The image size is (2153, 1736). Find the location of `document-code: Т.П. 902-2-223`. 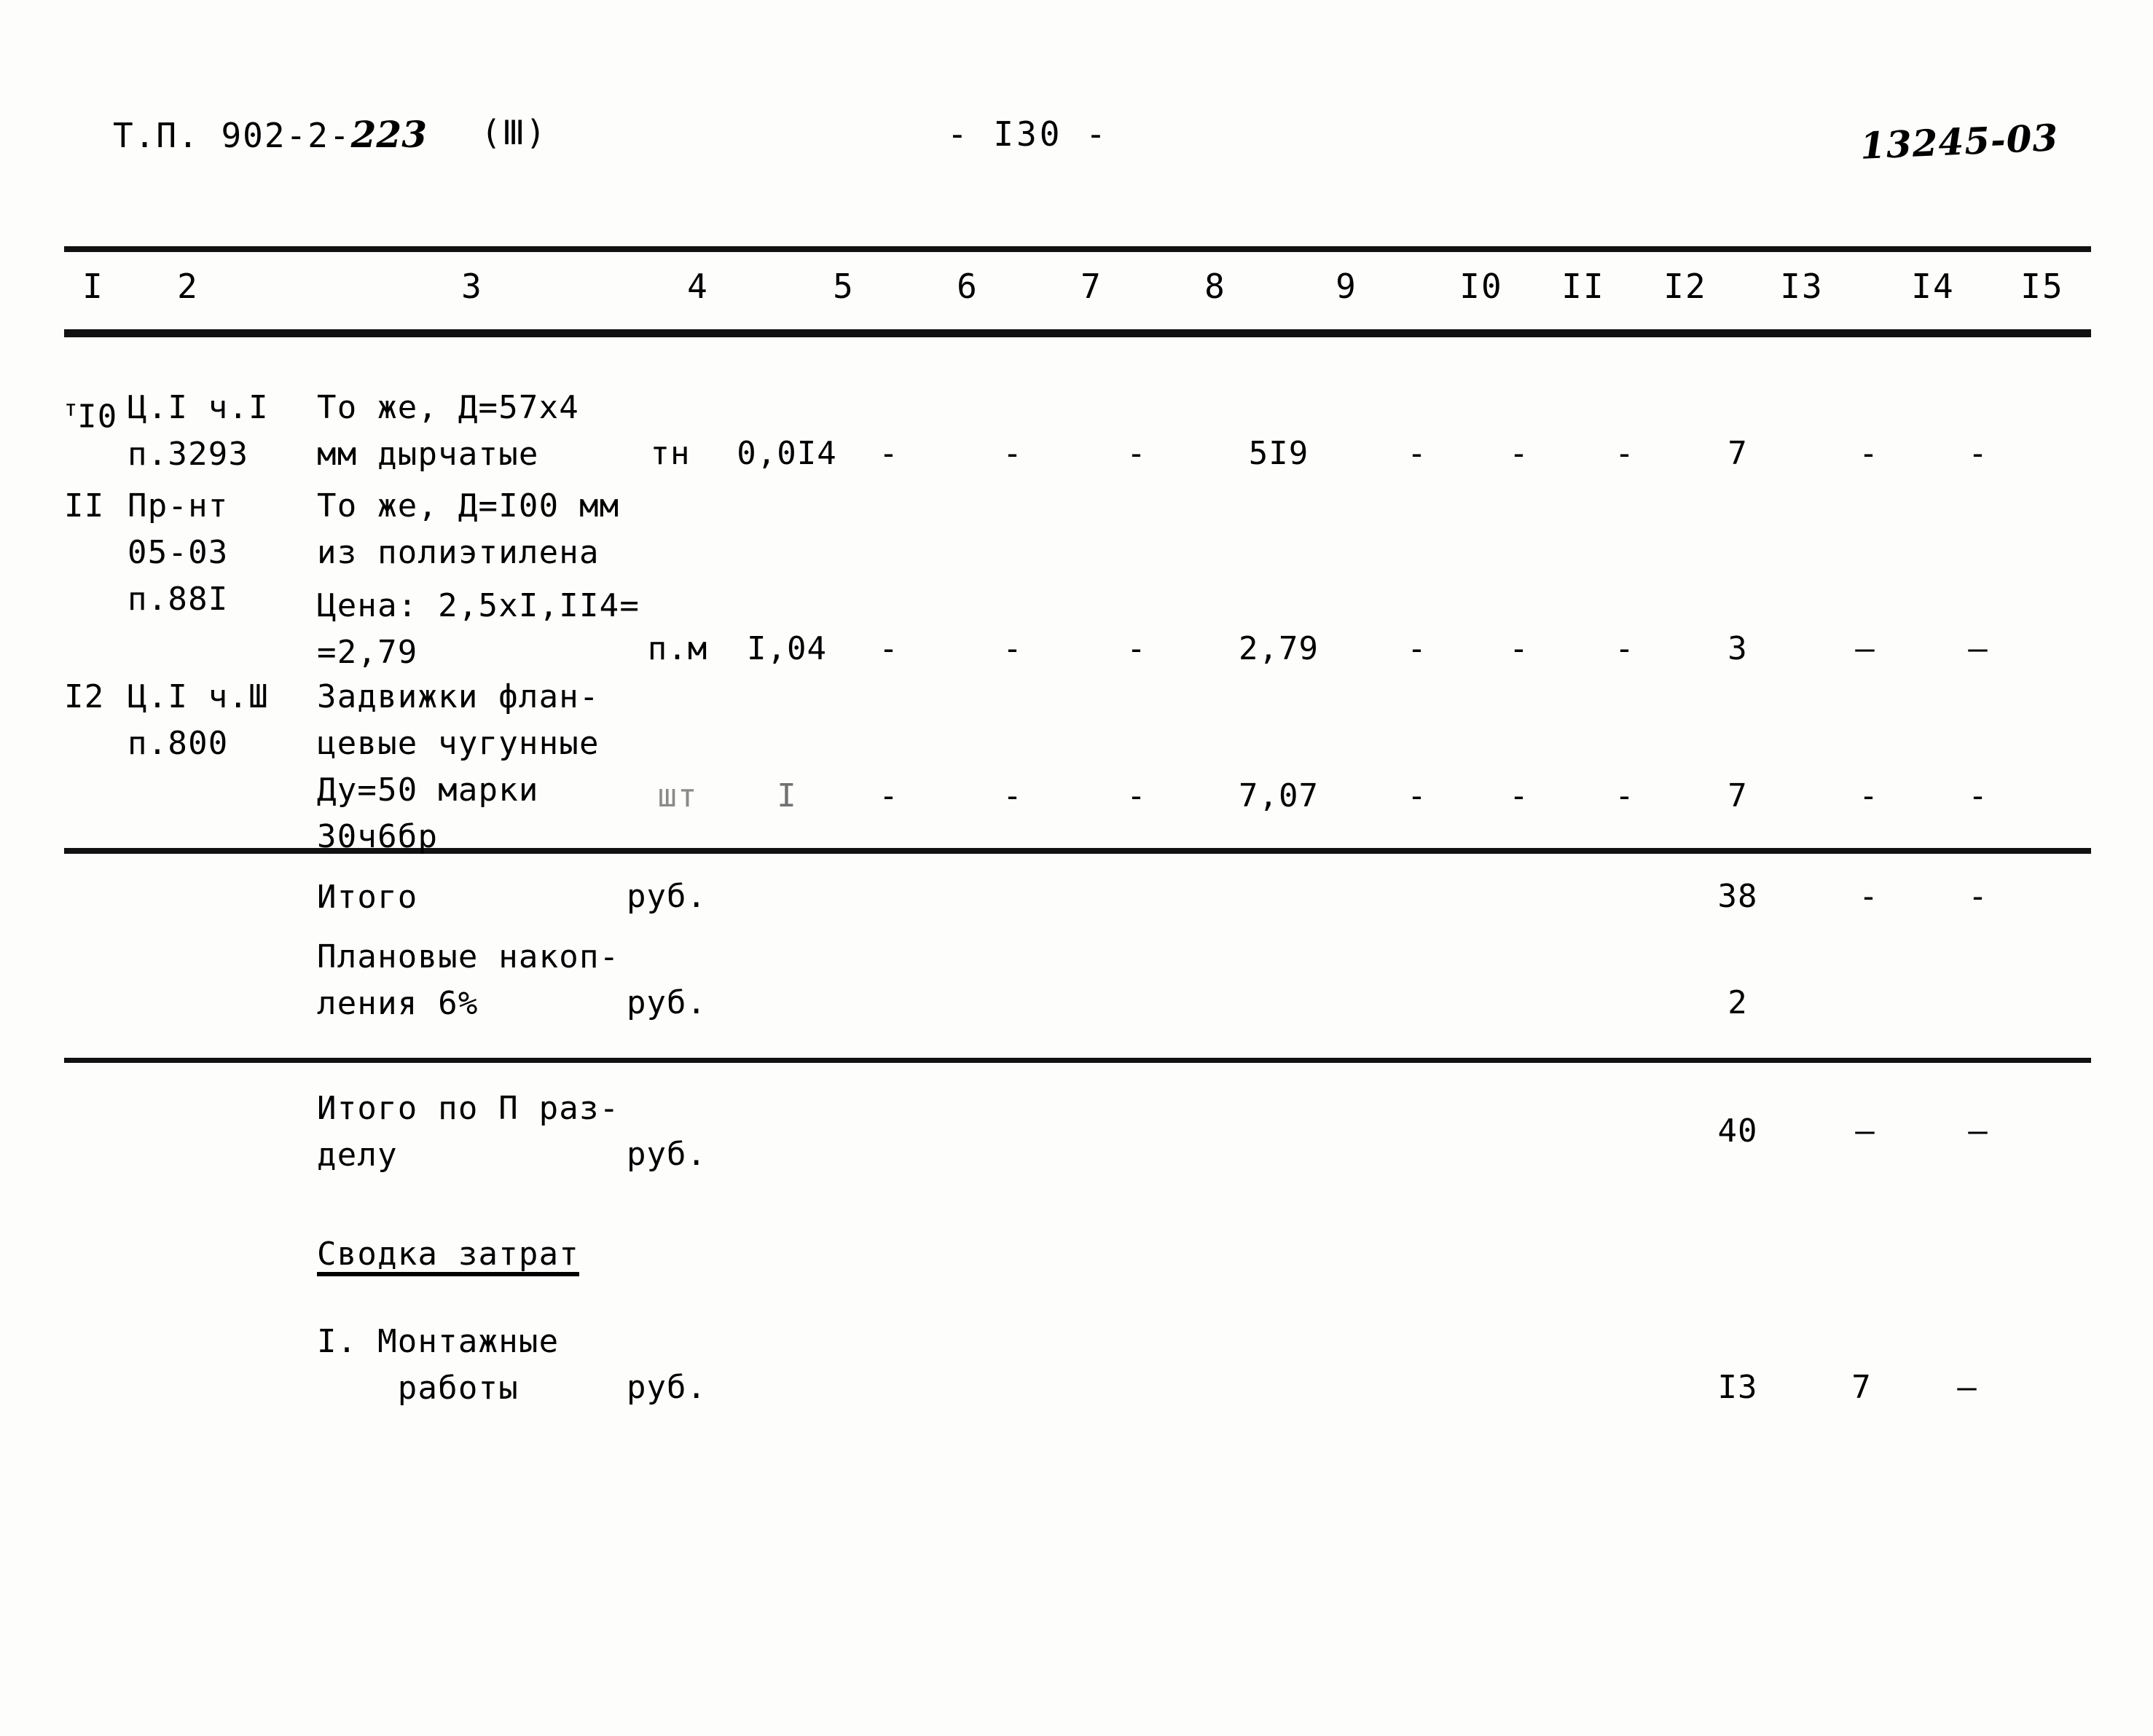

document-code: Т.П. 902-2-223 is located at coordinates (270, 134).